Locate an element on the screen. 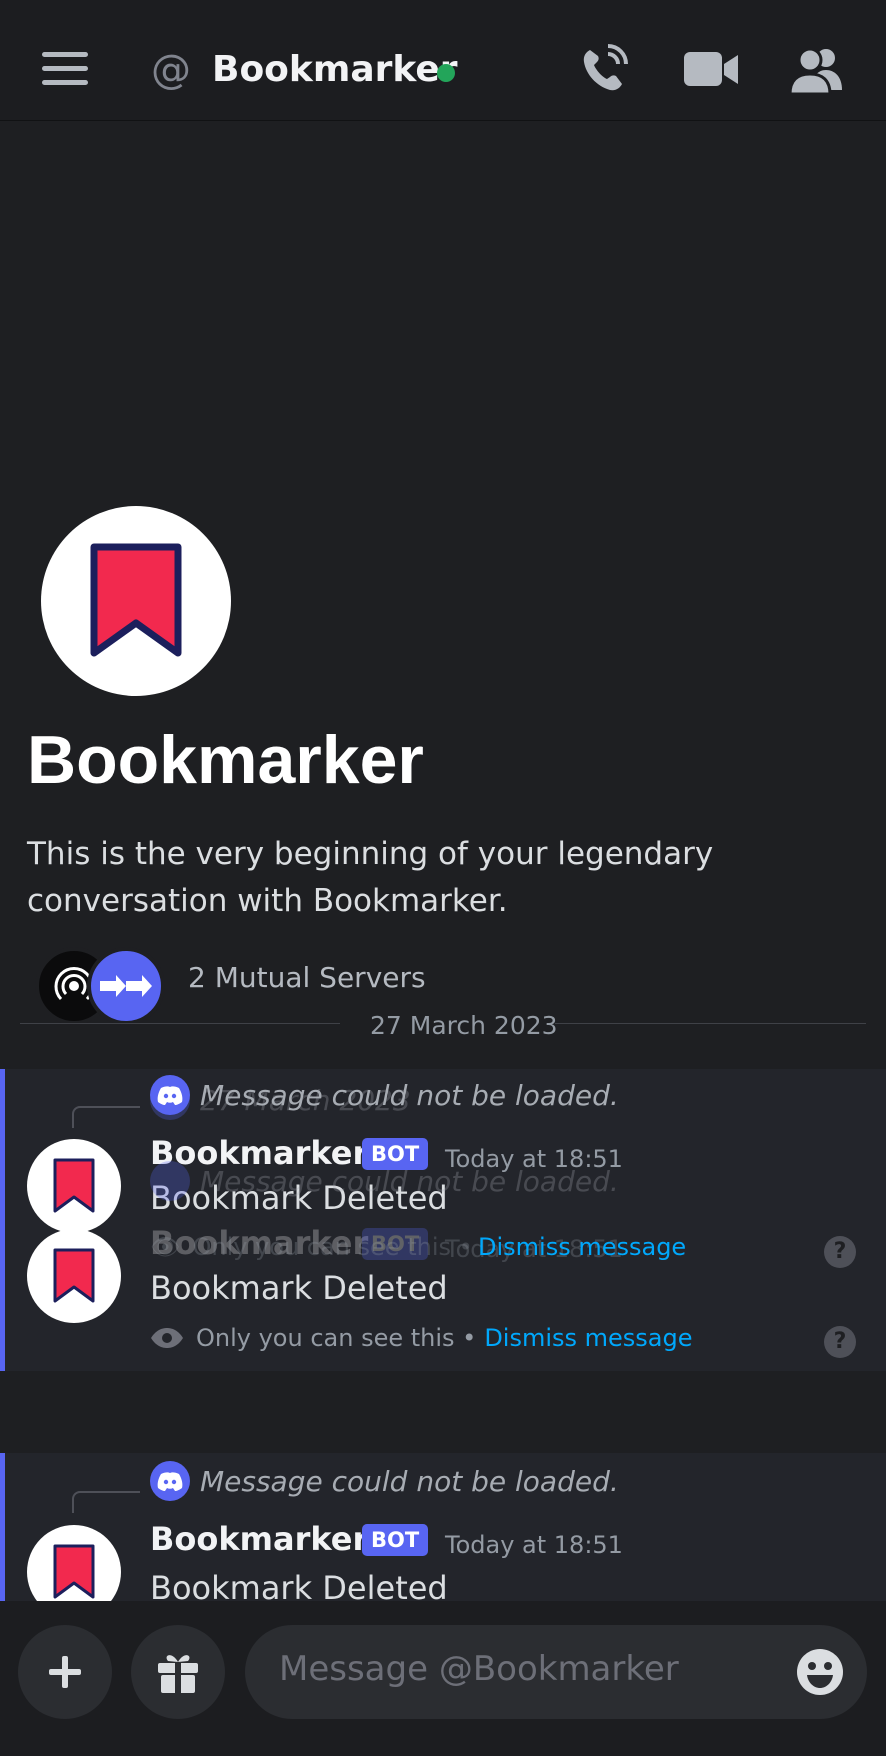 This screenshot has height=1756, width=886. add-attachment-button is located at coordinates (65, 1672).